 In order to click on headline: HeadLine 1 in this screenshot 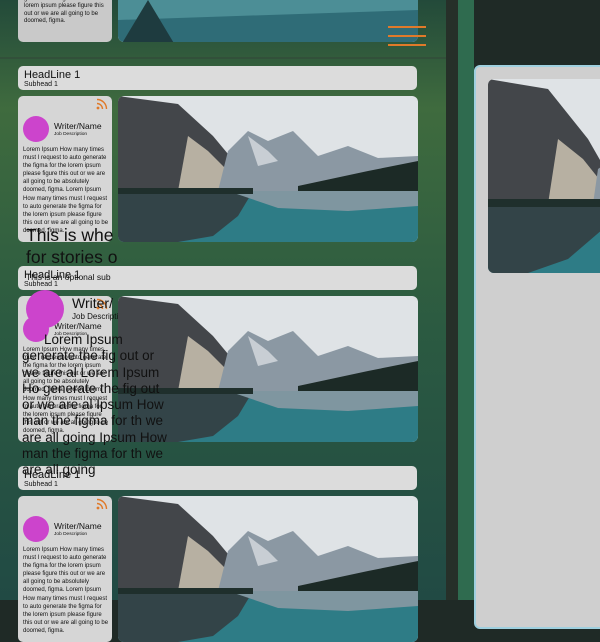, I will do `click(52, 75)`.